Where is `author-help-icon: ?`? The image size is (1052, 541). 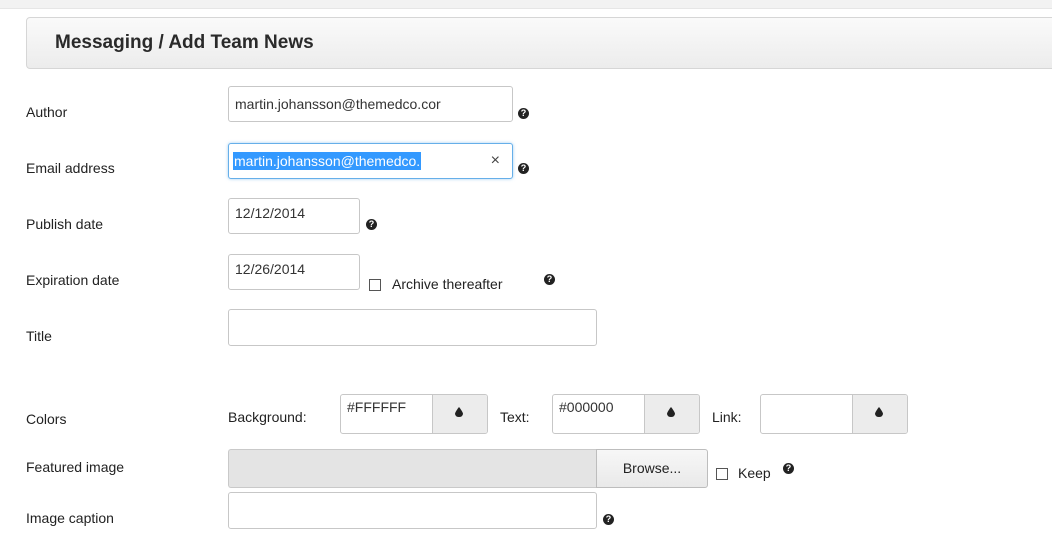
author-help-icon: ? is located at coordinates (523, 113).